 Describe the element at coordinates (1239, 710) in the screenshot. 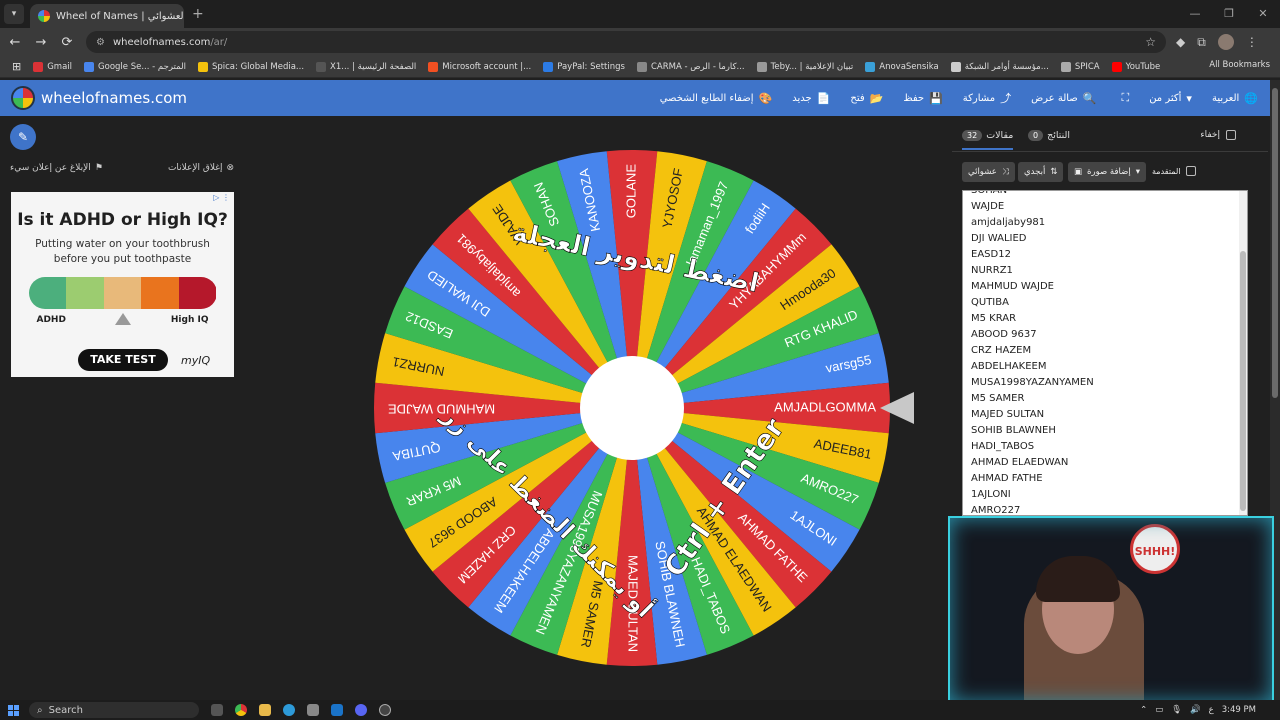

I see `clock: 3:49 PM` at that location.